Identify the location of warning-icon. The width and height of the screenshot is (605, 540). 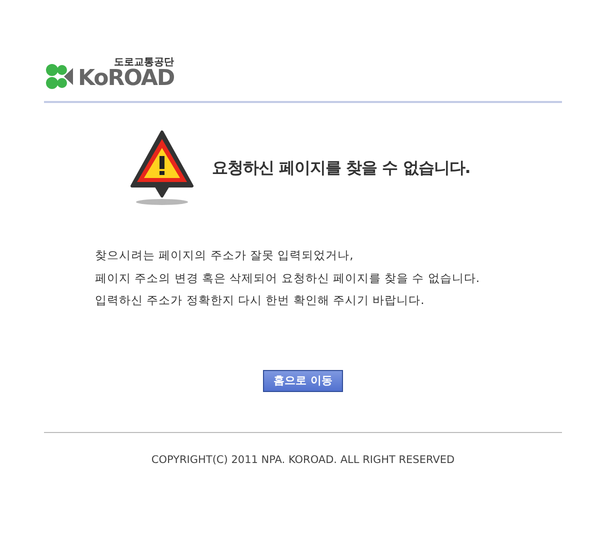
(162, 168).